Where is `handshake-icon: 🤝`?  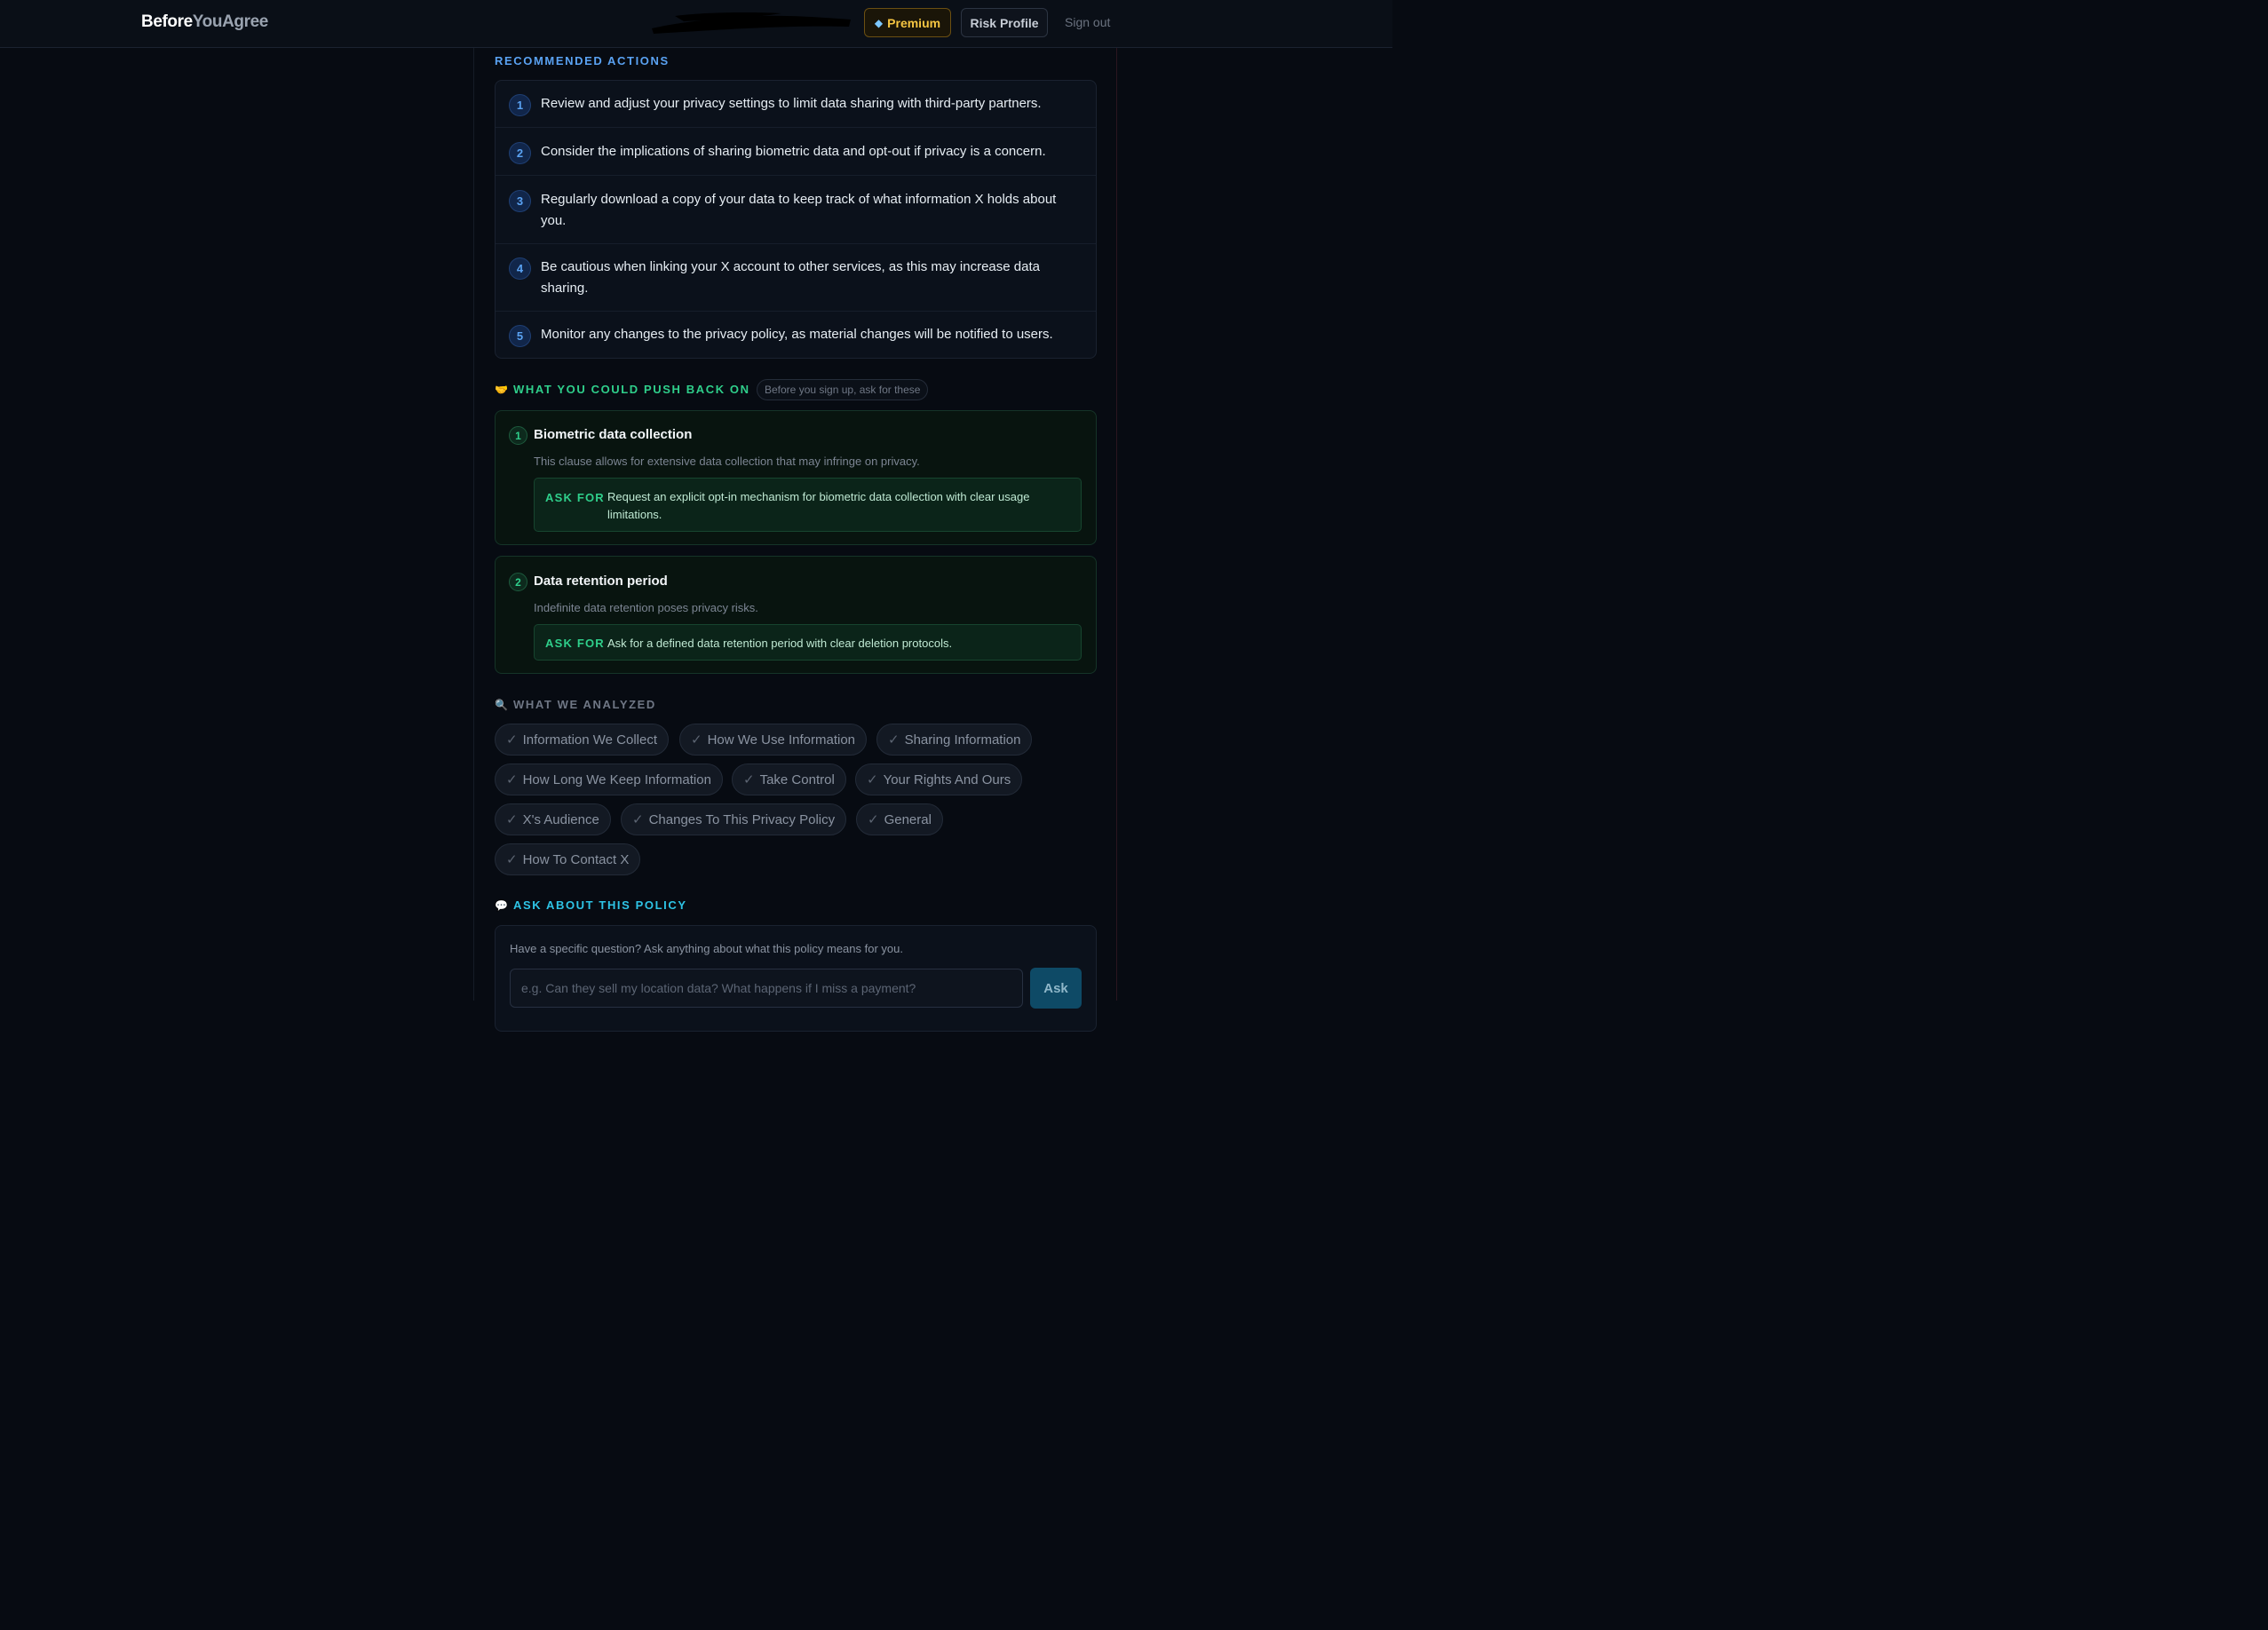
handshake-icon: 🤝 is located at coordinates (502, 390).